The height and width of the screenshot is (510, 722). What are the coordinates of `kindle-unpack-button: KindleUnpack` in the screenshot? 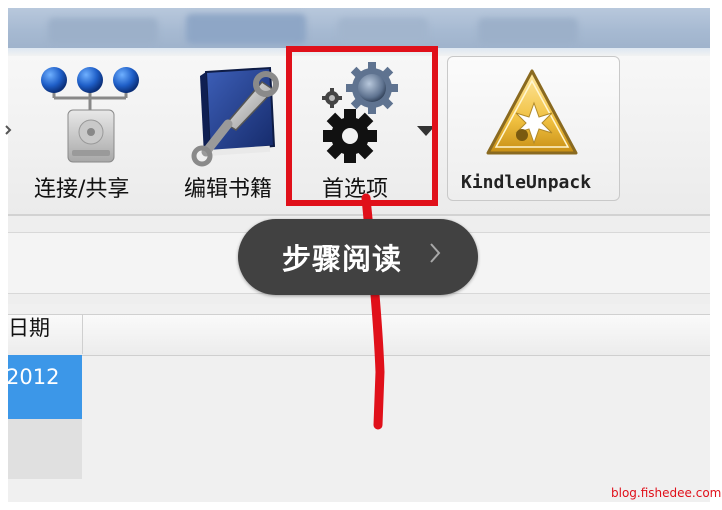 It's located at (533, 128).